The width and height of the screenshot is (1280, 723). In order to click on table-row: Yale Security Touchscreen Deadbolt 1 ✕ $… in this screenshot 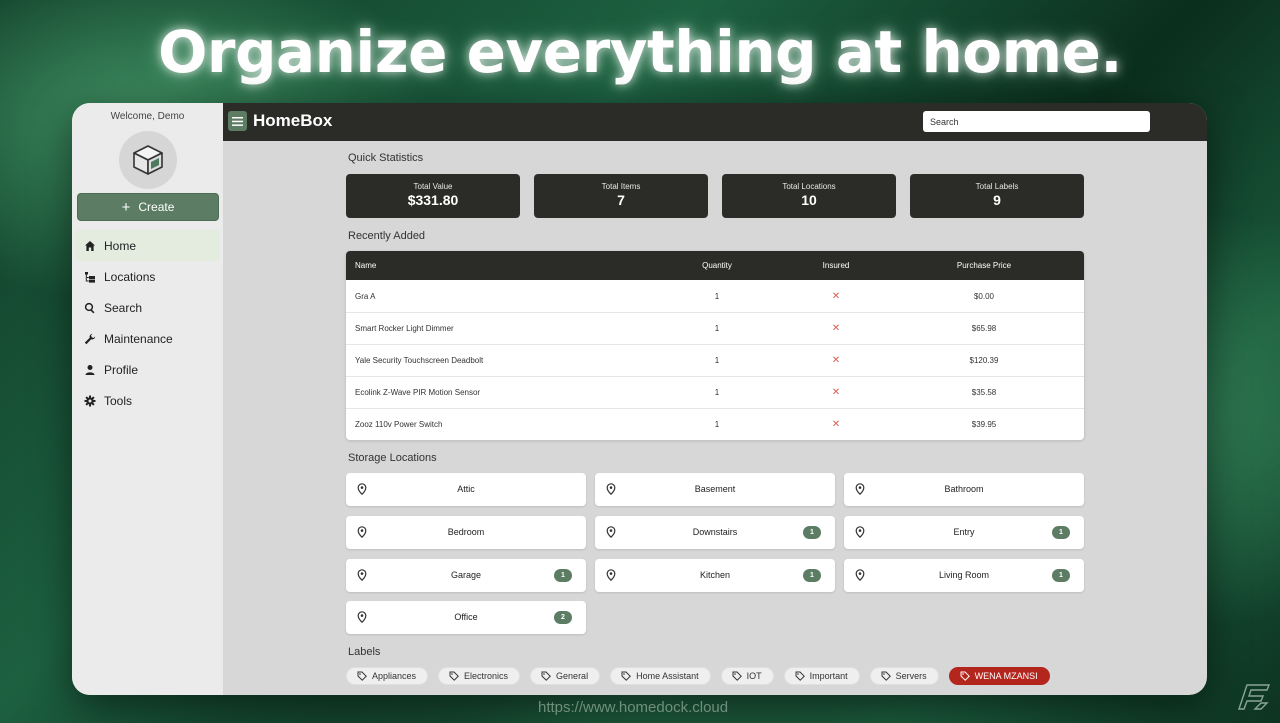, I will do `click(715, 360)`.